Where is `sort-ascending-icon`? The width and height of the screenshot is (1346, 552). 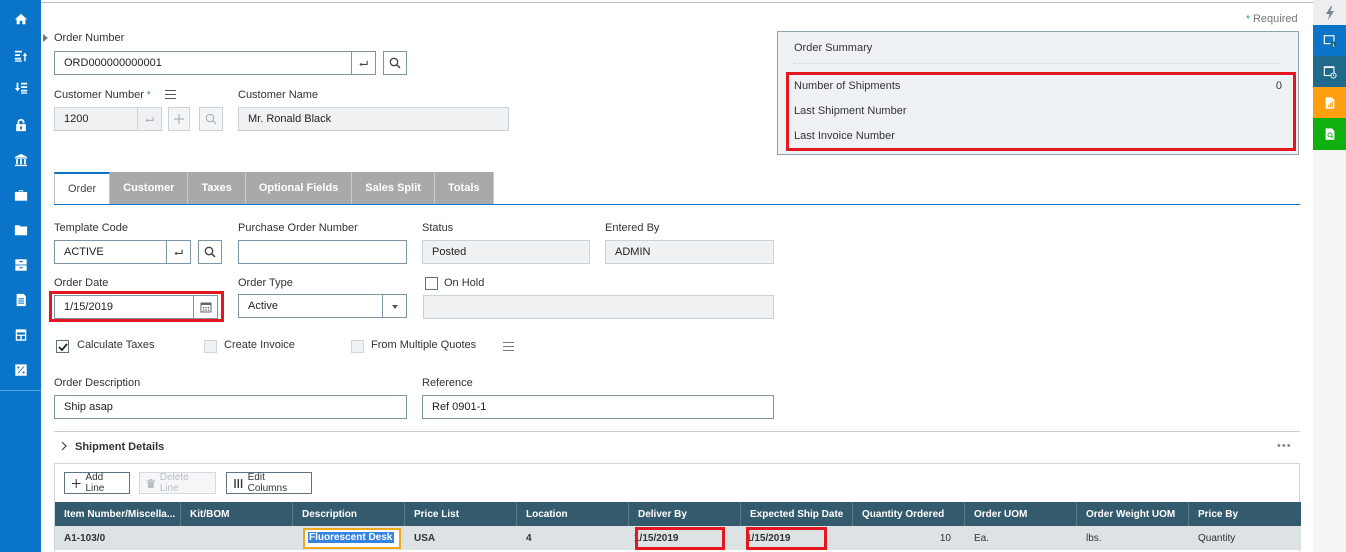
sort-ascending-icon is located at coordinates (20, 56).